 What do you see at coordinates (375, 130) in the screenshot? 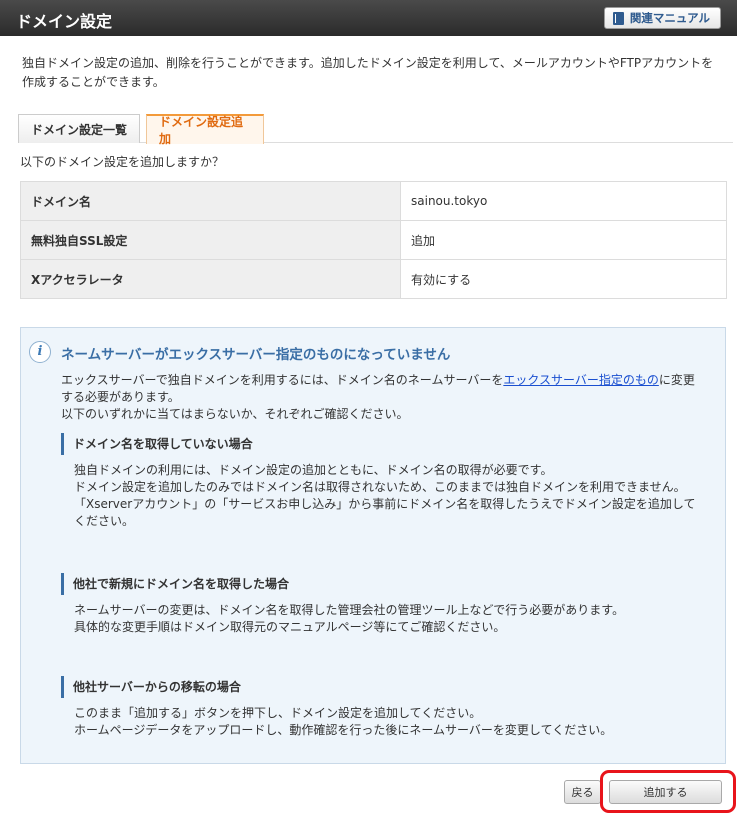
I see `tab-bar: ドメイン設定一覧 ドメイン設定追加` at bounding box center [375, 130].